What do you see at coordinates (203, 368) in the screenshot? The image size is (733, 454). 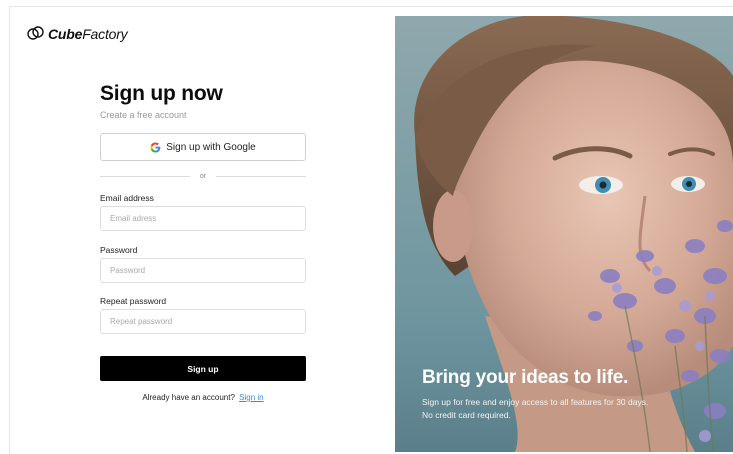 I see `signup-button: Sign up` at bounding box center [203, 368].